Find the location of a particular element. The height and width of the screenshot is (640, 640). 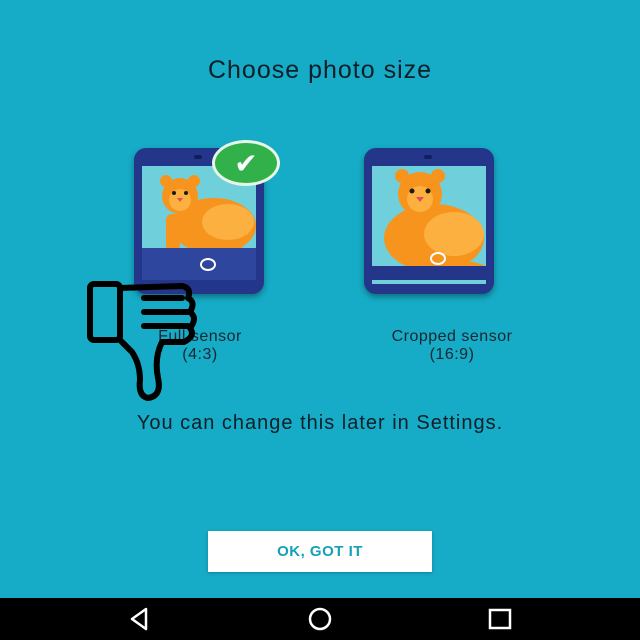

system-navigation-bar is located at coordinates (320, 619).